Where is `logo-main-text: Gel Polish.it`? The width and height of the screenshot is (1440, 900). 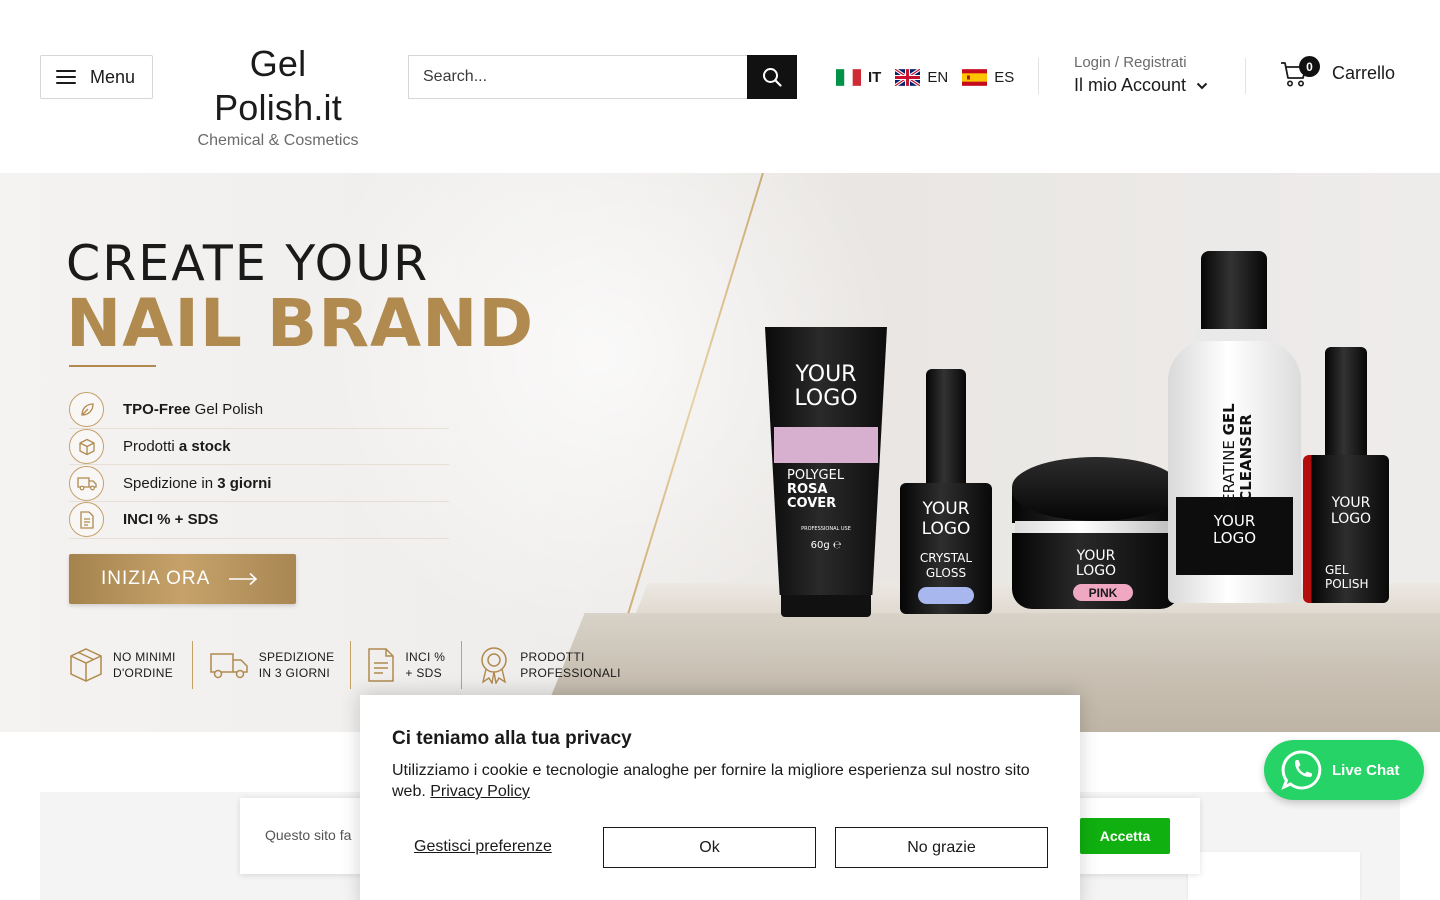
logo-main-text: Gel Polish.it is located at coordinates (278, 85).